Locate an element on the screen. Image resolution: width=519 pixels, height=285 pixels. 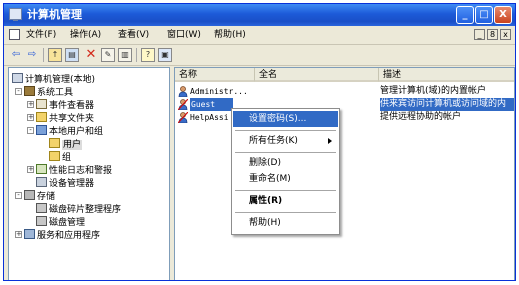
tree-item-system-tools: 系统工具 is located at coordinates (49, 92).